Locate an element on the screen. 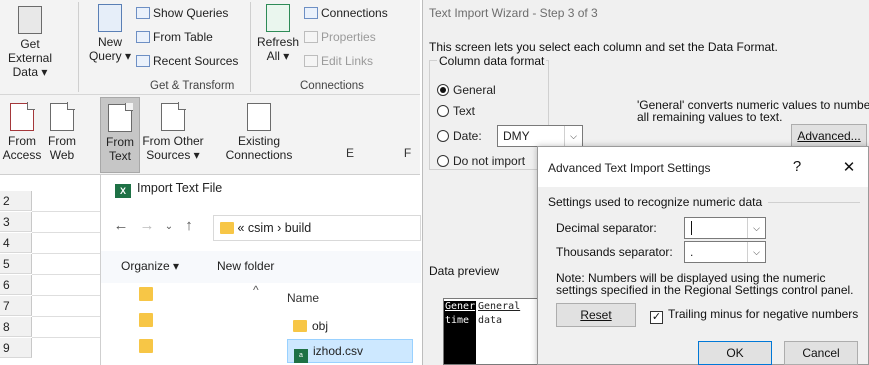  sort-caret-icon: ^ is located at coordinates (256, 290).